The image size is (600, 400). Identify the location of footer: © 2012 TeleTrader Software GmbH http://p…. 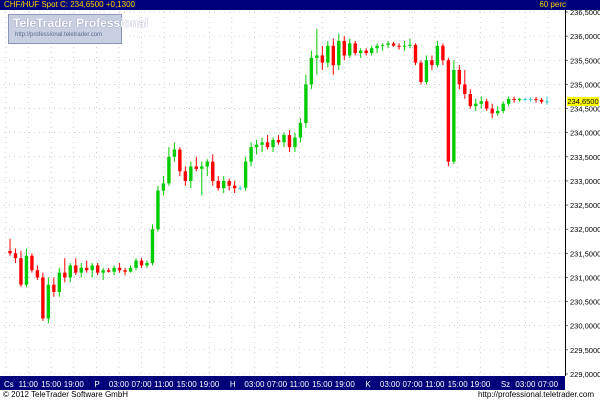
(300, 395).